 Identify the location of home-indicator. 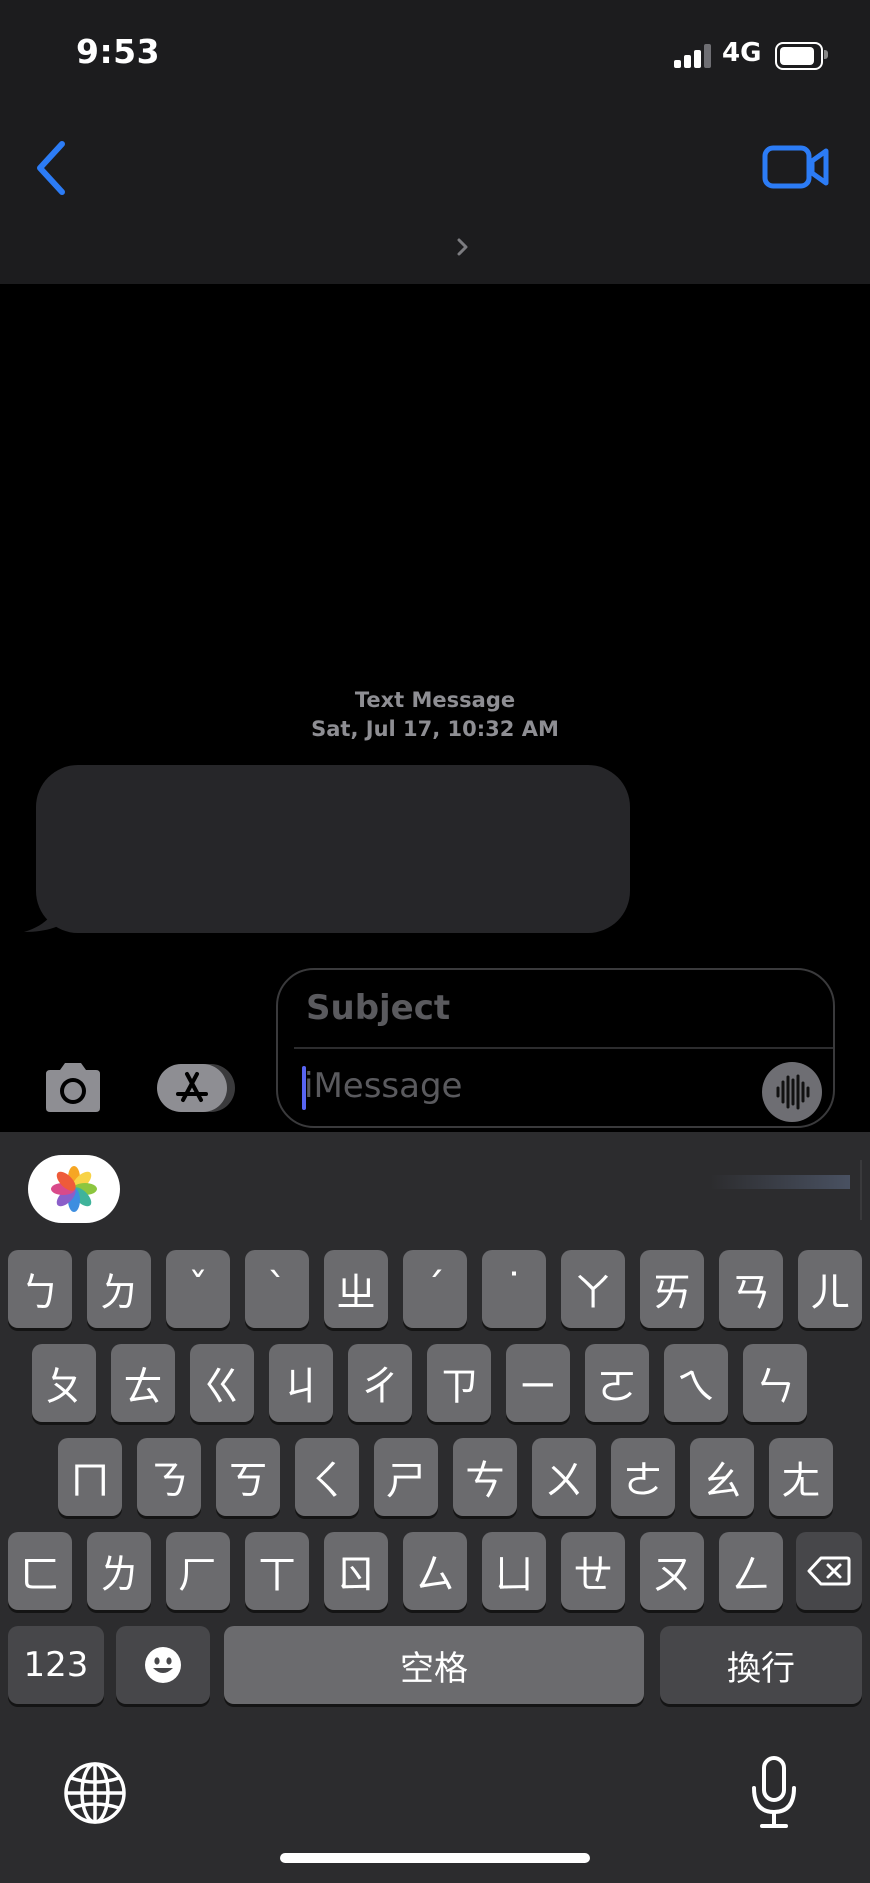
(435, 1858).